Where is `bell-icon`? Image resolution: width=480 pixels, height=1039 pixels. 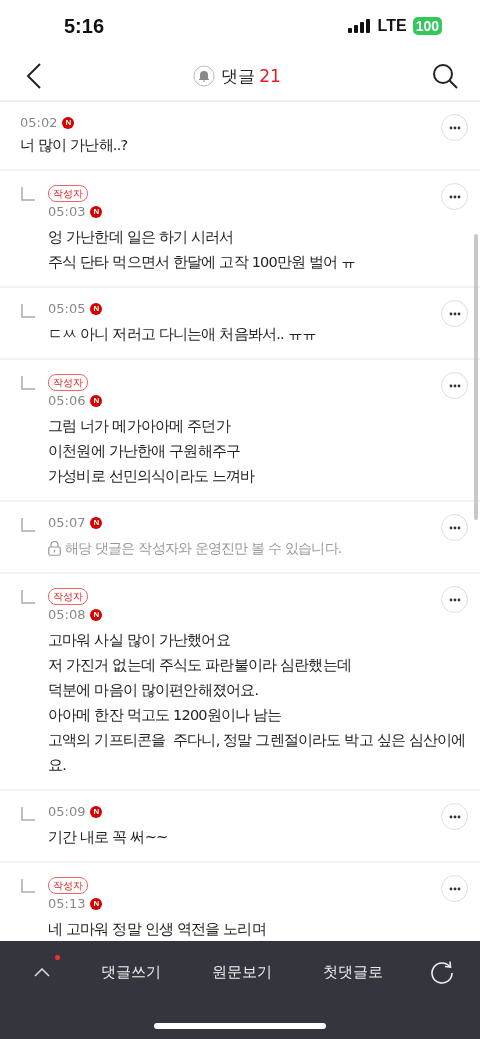
bell-icon is located at coordinates (204, 76).